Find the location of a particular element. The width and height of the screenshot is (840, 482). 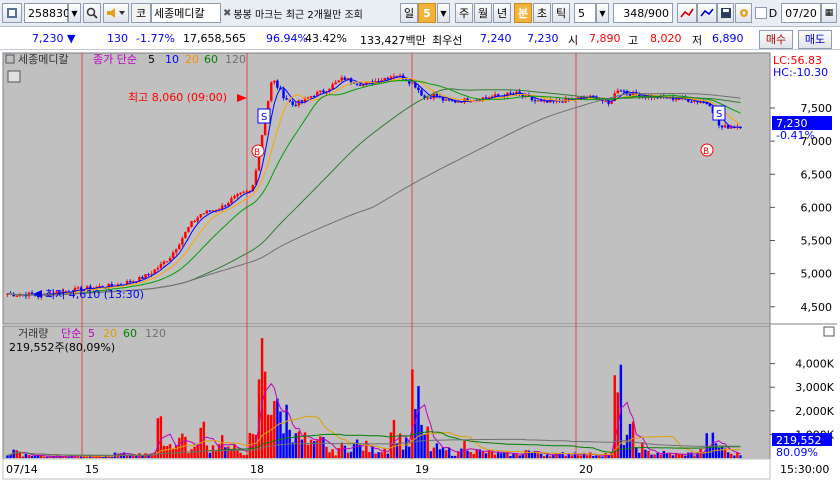

date-checkbox is located at coordinates (761, 13).